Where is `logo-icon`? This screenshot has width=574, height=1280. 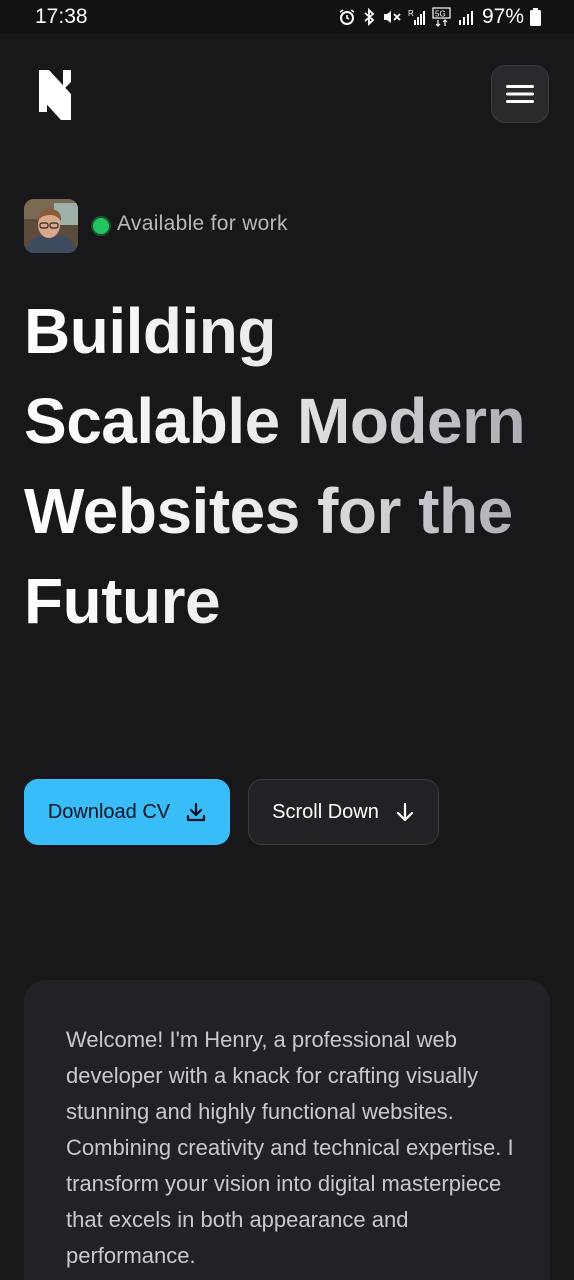 logo-icon is located at coordinates (55, 95).